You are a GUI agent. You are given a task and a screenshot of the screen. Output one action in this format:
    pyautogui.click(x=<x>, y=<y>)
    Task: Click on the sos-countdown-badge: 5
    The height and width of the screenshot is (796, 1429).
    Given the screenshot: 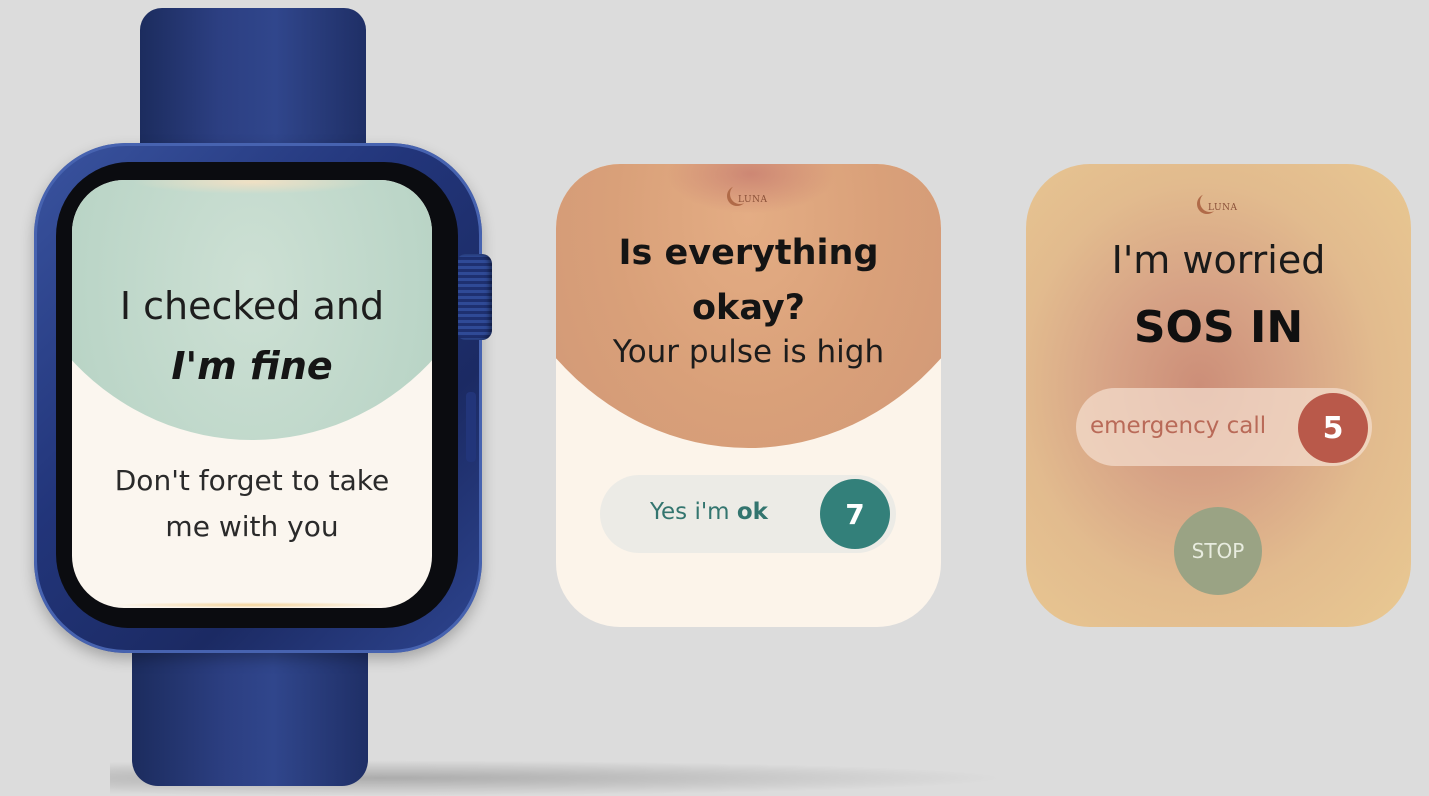 What is the action you would take?
    pyautogui.click(x=1333, y=428)
    